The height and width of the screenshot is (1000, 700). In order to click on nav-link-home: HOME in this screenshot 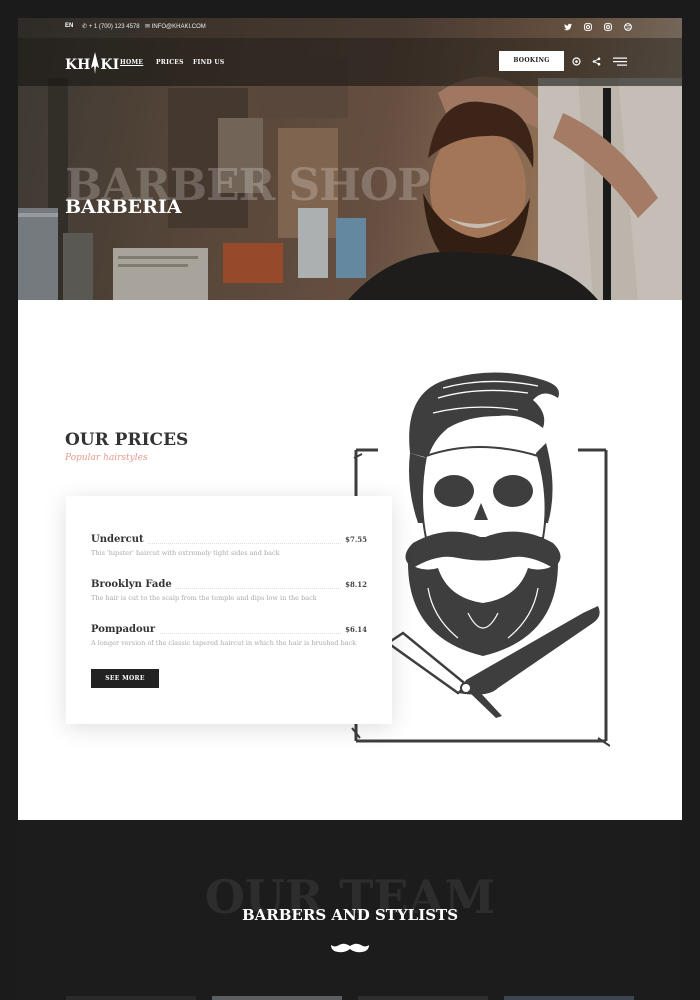, I will do `click(131, 62)`.